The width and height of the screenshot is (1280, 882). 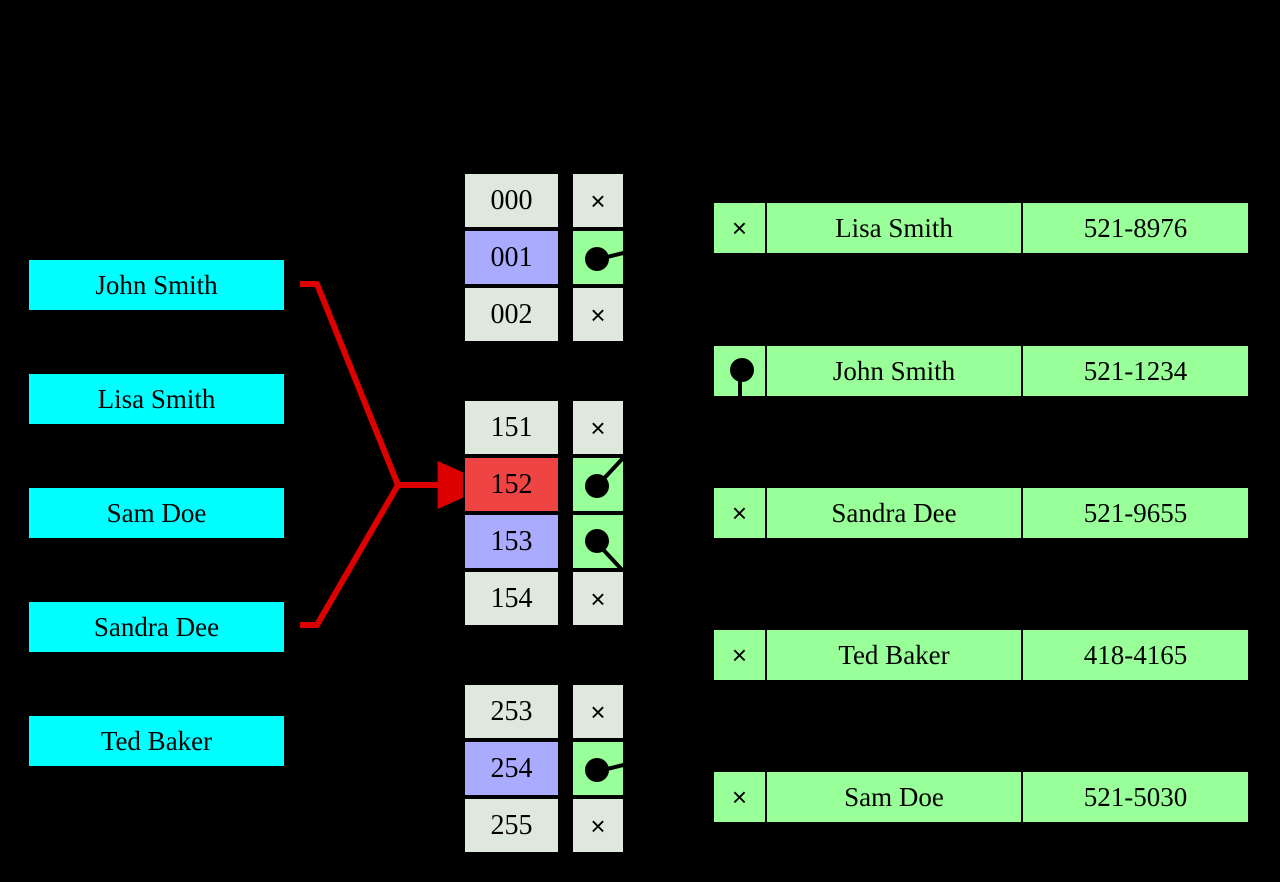 I want to click on bucket-index-cell: 255, so click(x=511, y=825).